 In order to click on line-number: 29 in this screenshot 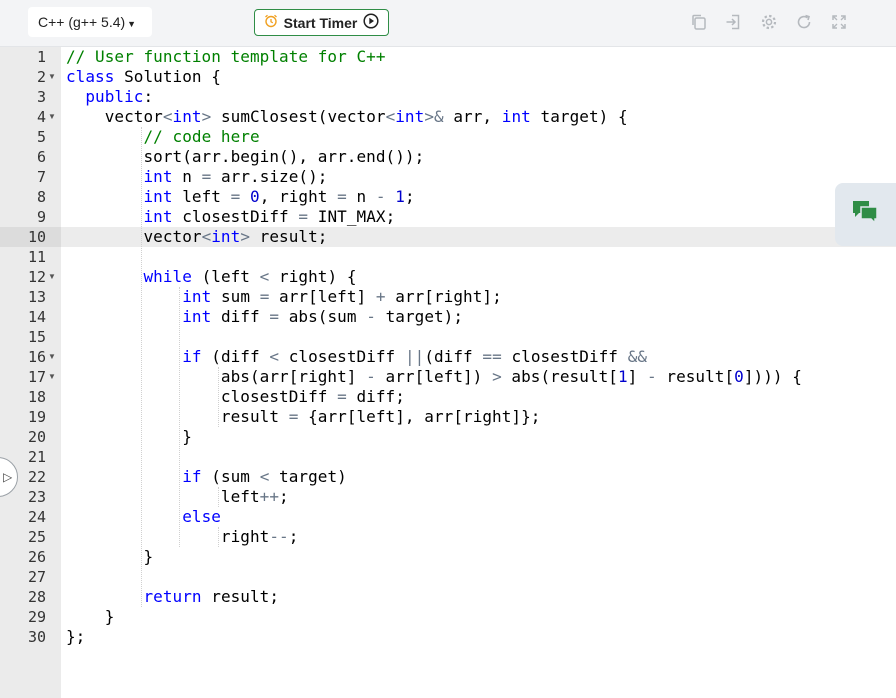, I will do `click(36, 617)`.